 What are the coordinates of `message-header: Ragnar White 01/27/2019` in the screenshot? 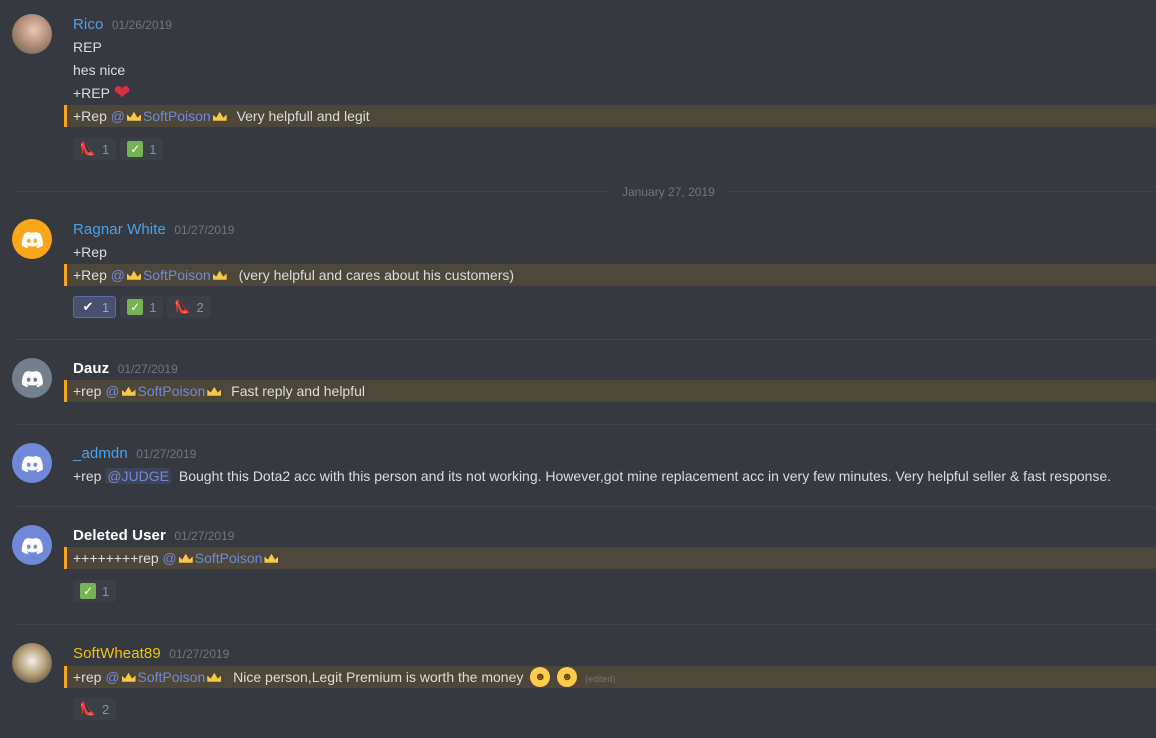 It's located at (153, 230).